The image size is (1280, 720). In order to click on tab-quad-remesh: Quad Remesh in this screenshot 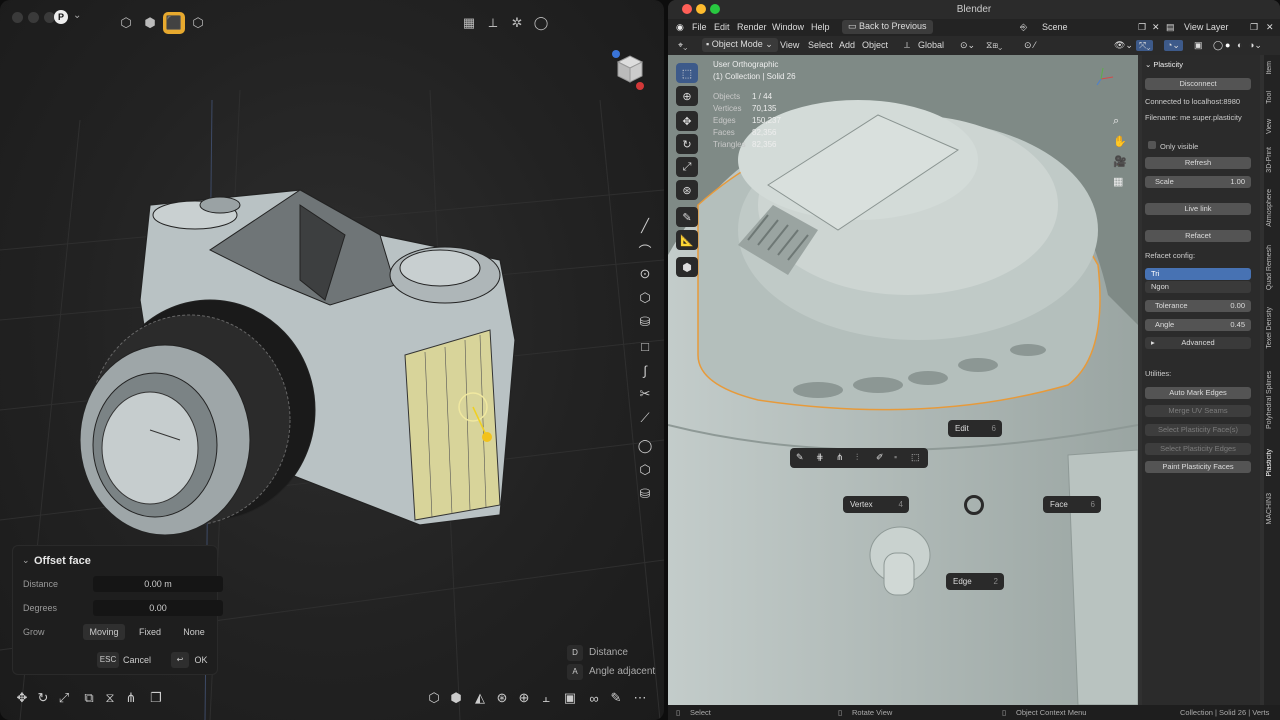, I will do `click(1269, 267)`.